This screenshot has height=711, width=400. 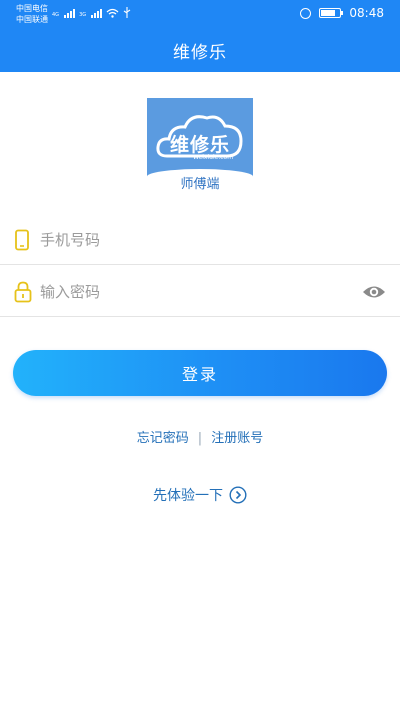 I want to click on app-logo: 维修乐 Weixiule.com 师傅端, so click(x=200, y=146).